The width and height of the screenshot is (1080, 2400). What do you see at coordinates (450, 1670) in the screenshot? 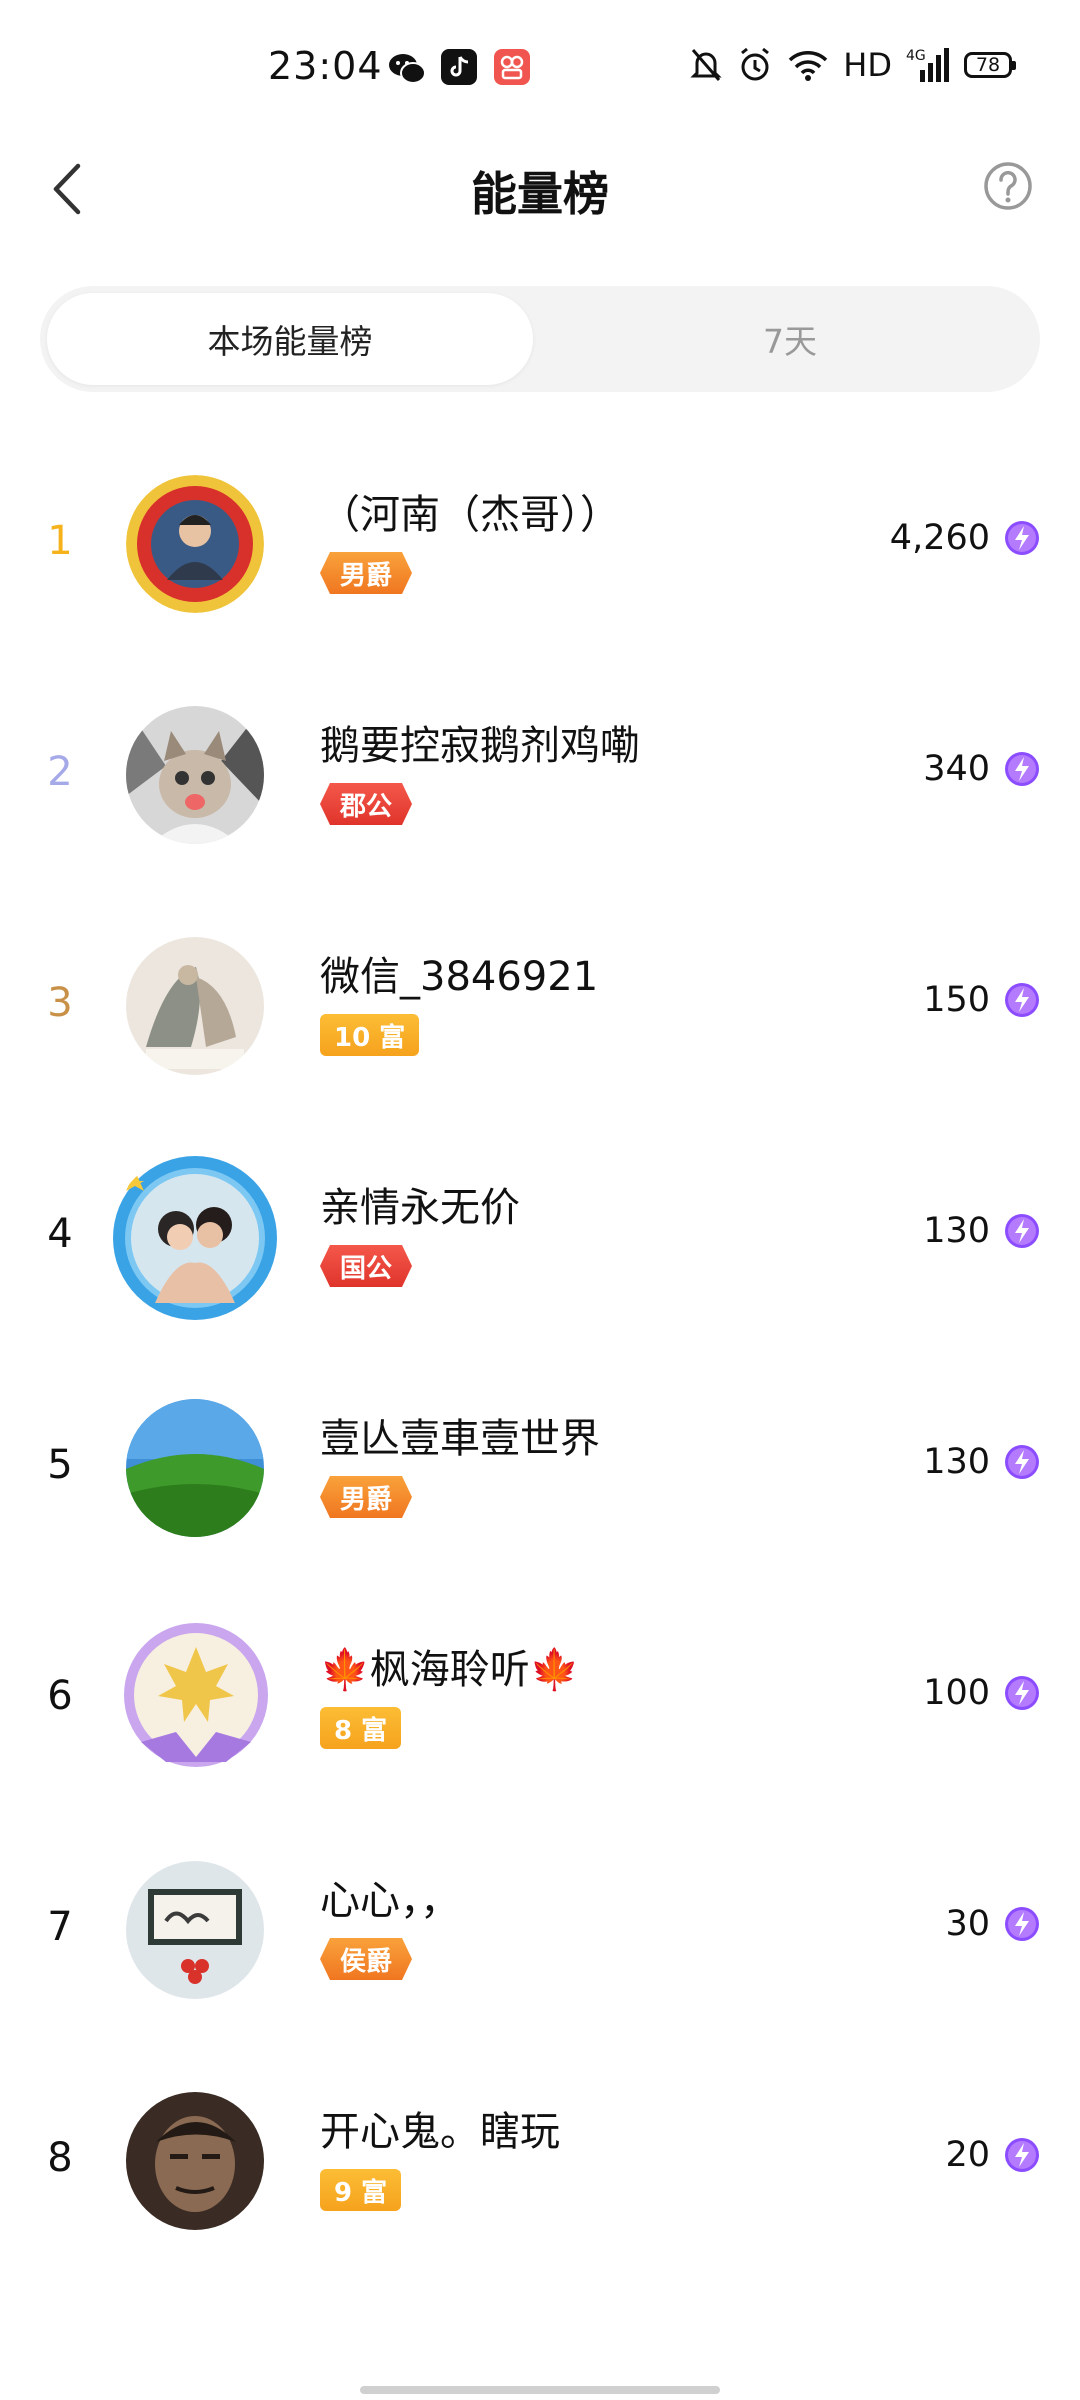
I see `user-name: 🍁枫海聆听🍁` at bounding box center [450, 1670].